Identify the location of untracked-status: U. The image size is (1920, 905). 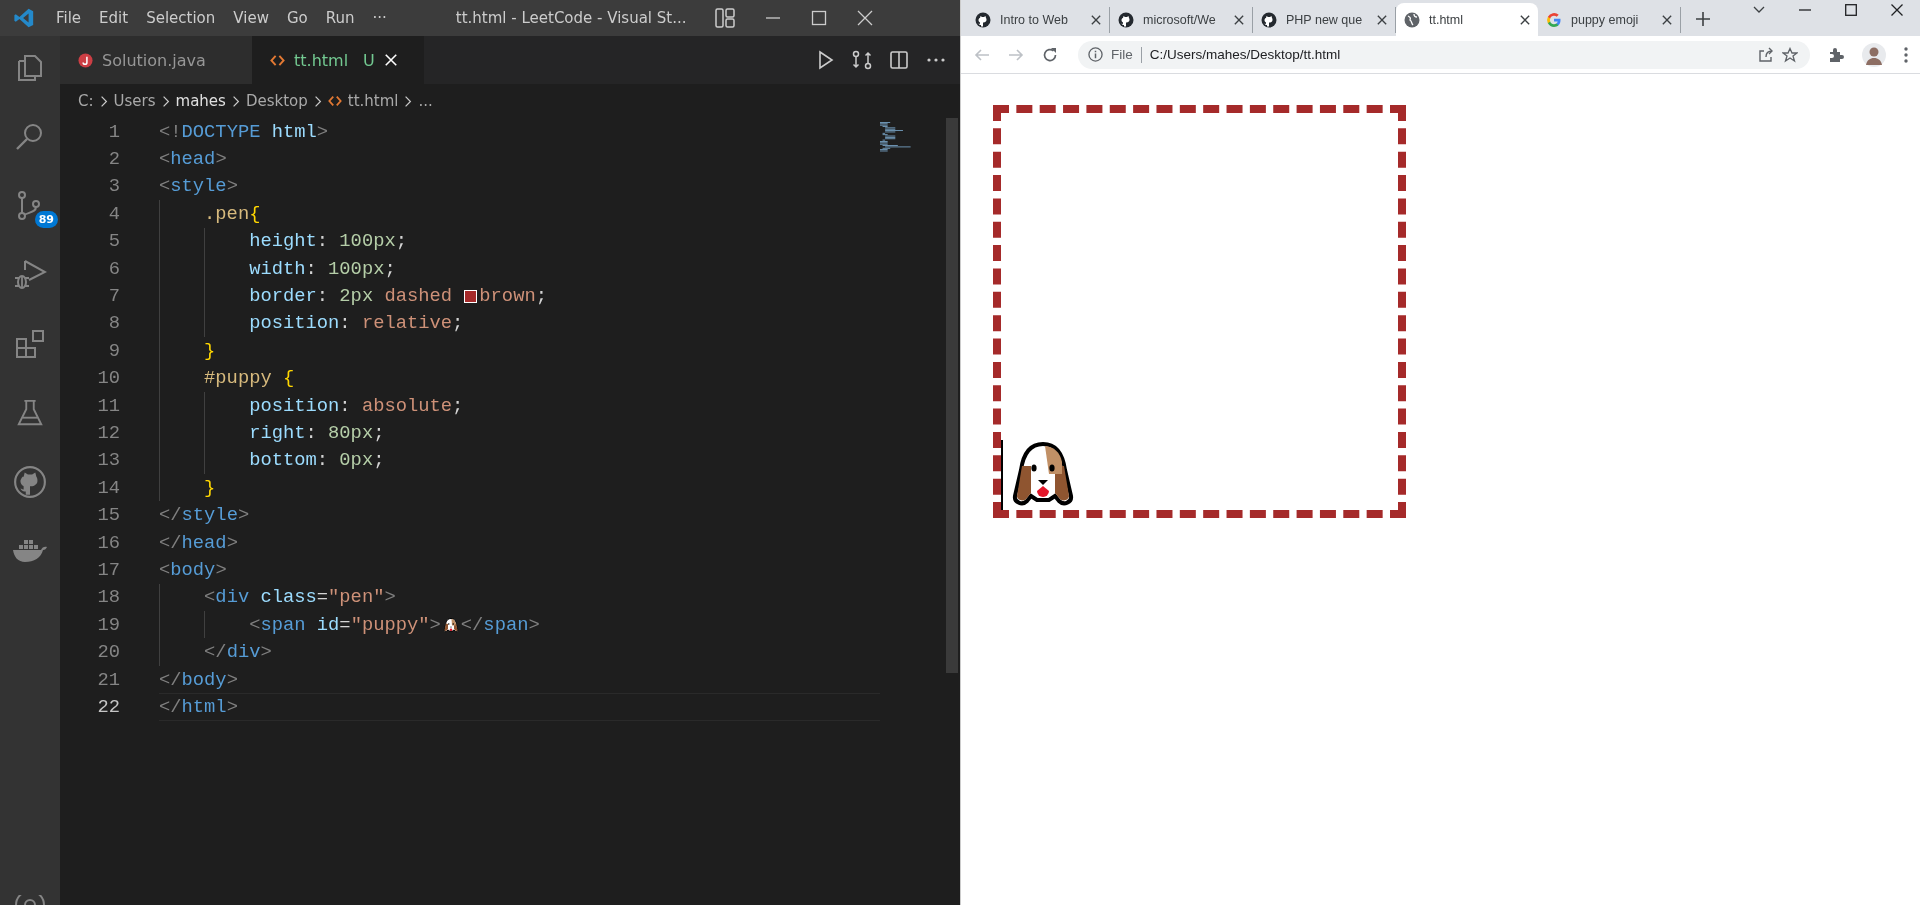
(369, 60).